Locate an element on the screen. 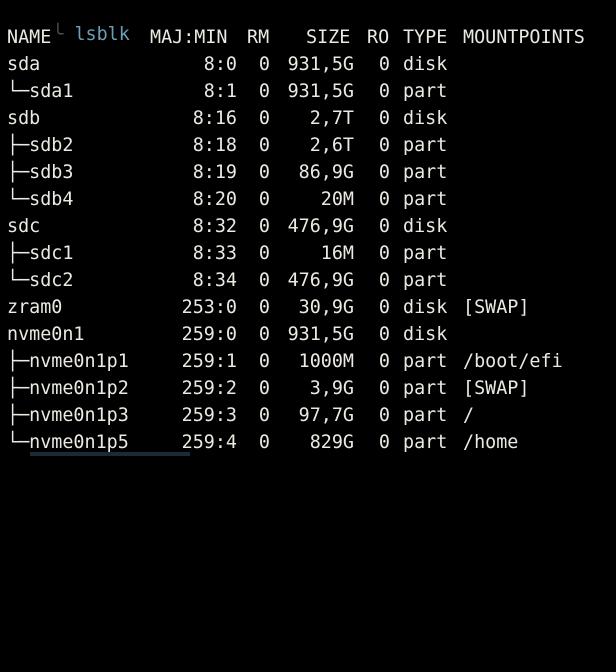 The image size is (616, 672). device-majmin: 253:0 is located at coordinates (209, 307).